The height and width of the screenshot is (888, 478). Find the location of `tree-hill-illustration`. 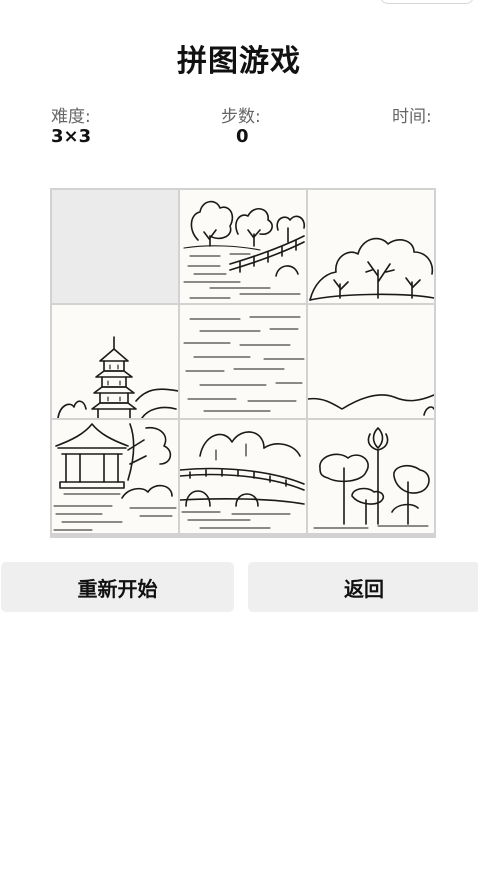

tree-hill-illustration is located at coordinates (371, 269).